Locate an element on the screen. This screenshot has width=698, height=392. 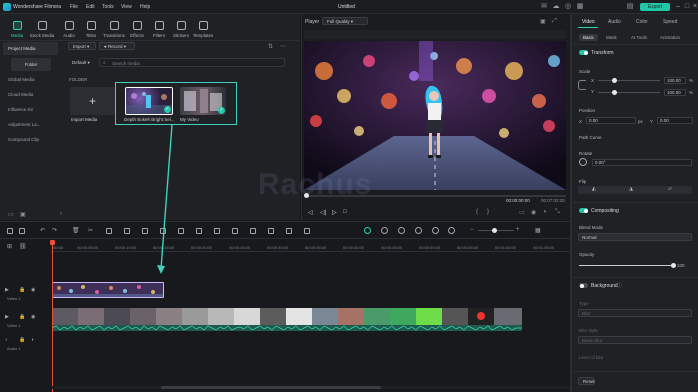
scale-y-slider is located at coordinates (629, 92).